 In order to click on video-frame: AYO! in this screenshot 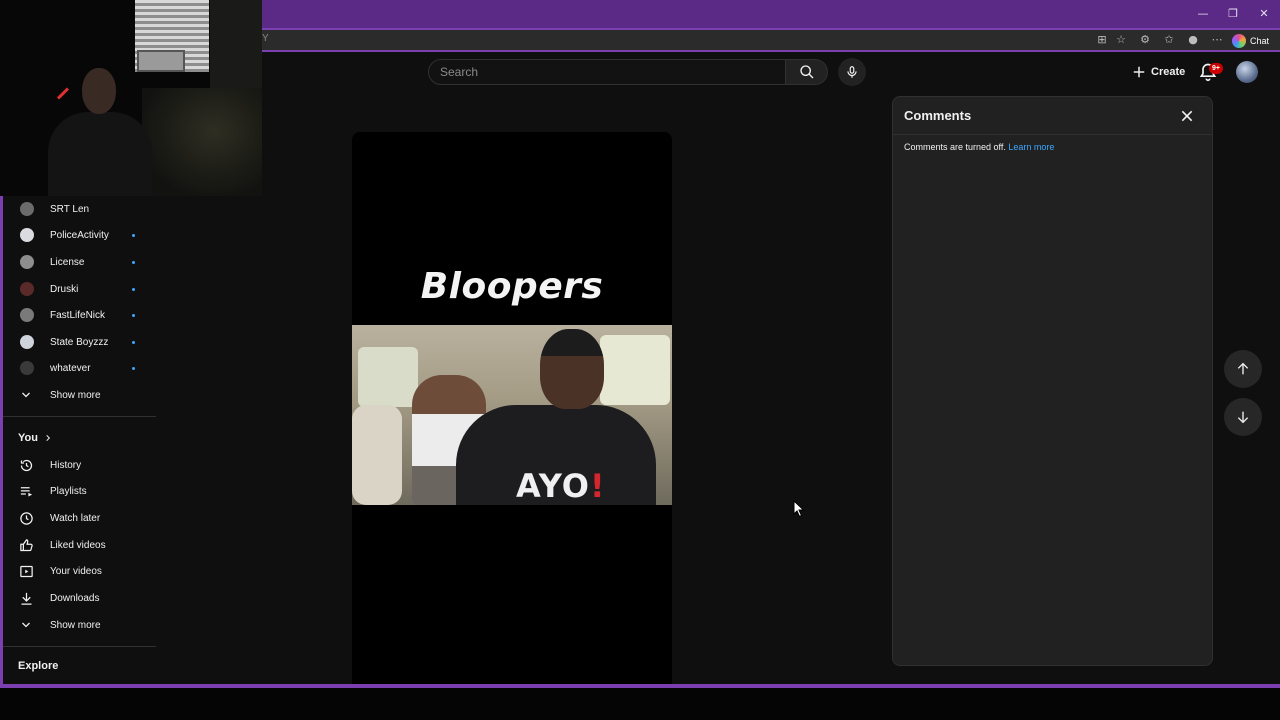, I will do `click(512, 415)`.